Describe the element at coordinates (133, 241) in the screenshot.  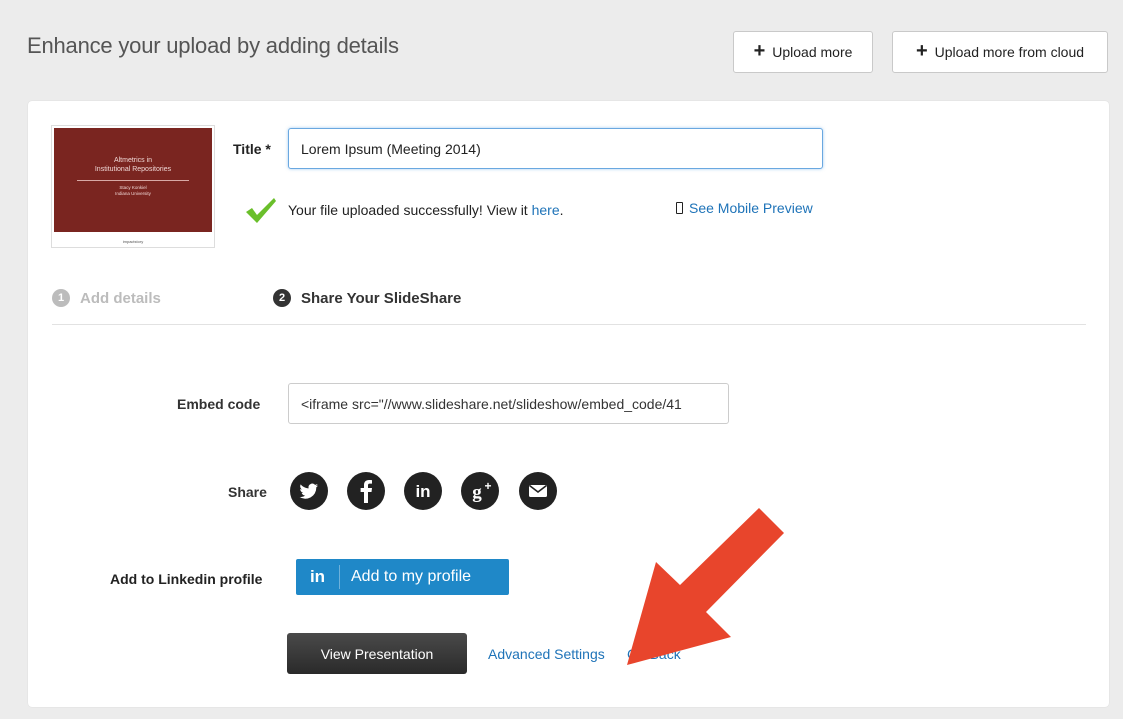
I see `thumbnail-footer: impactstory` at that location.